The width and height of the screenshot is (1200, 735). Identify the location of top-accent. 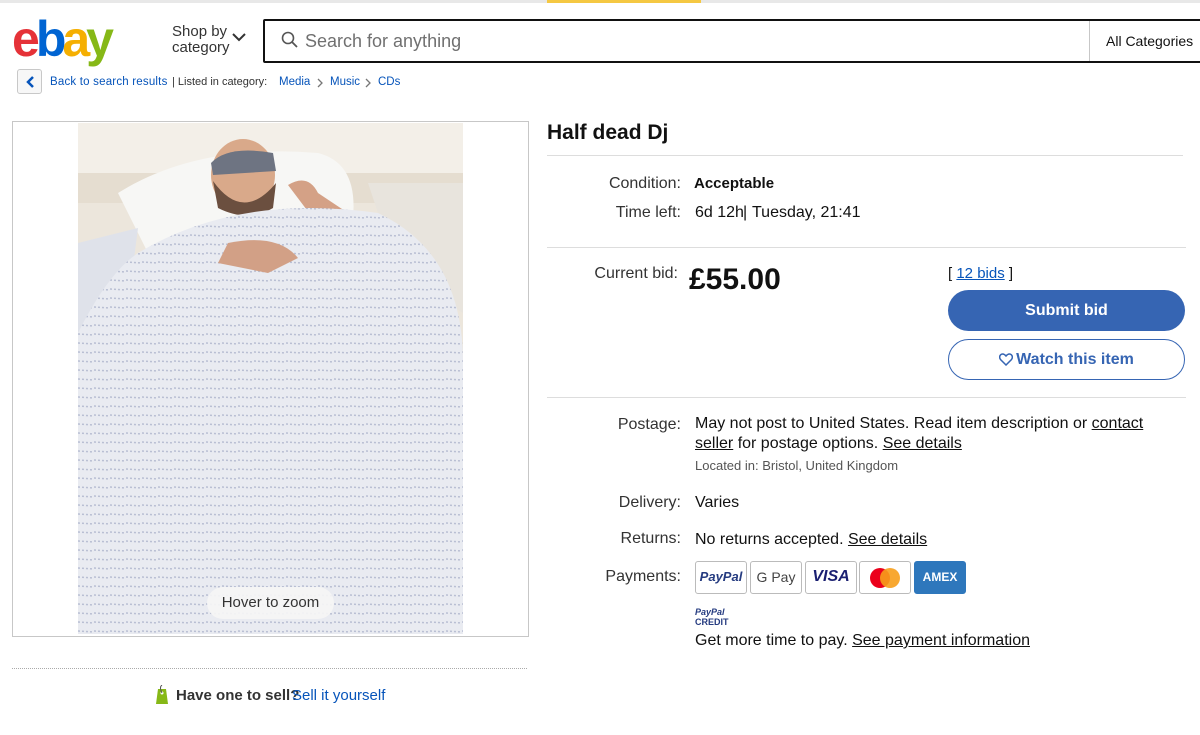
(624, 1).